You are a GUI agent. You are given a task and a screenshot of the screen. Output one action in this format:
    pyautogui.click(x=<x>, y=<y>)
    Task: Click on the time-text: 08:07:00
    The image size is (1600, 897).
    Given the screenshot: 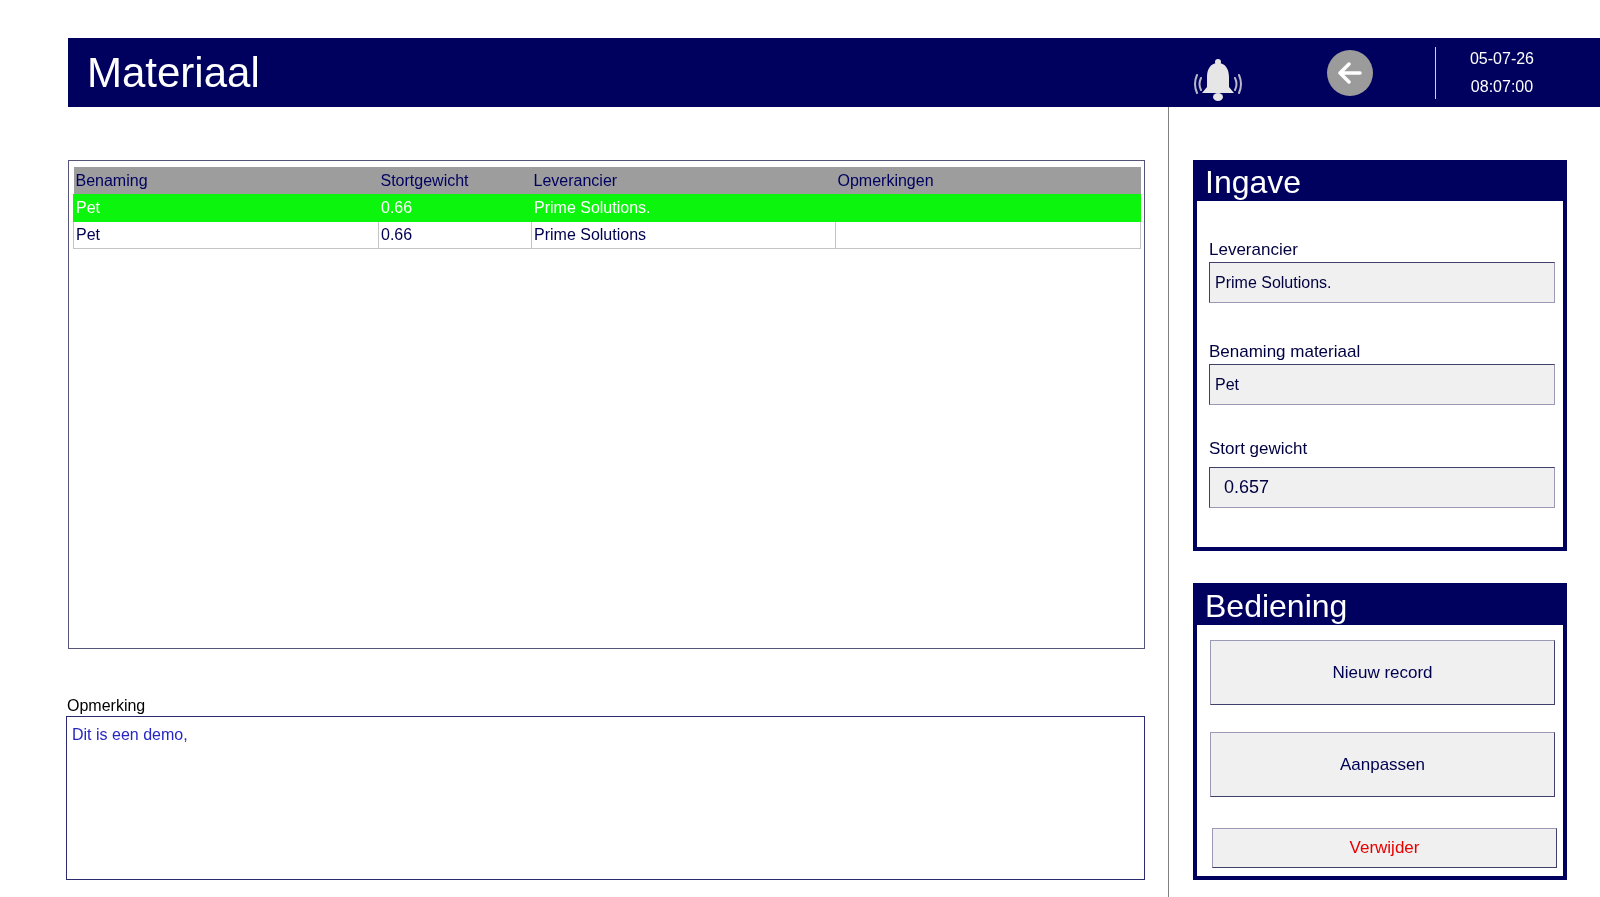 What is the action you would take?
    pyautogui.click(x=1502, y=86)
    